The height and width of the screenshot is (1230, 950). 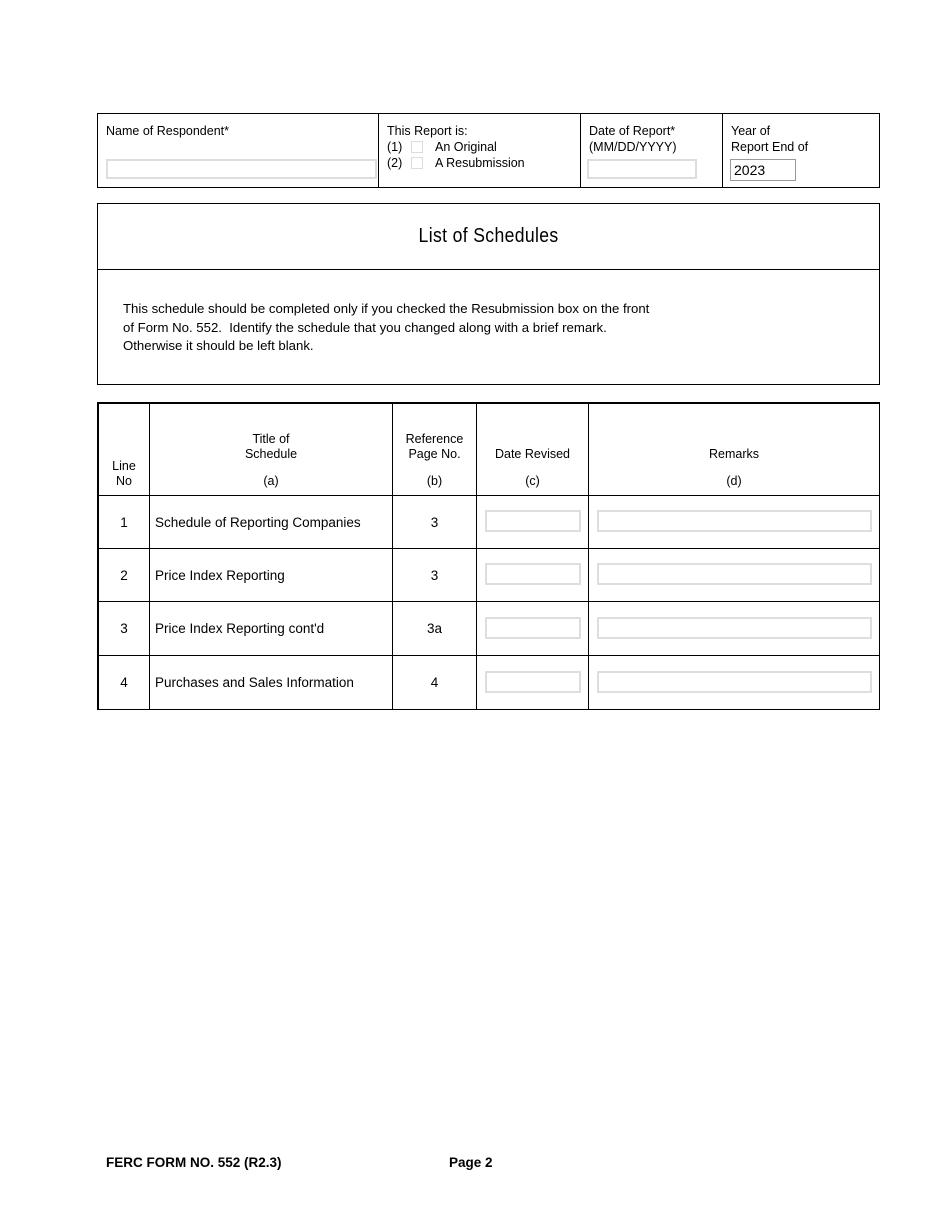 What do you see at coordinates (124, 466) in the screenshot?
I see `column-header-line-no-line1: Line` at bounding box center [124, 466].